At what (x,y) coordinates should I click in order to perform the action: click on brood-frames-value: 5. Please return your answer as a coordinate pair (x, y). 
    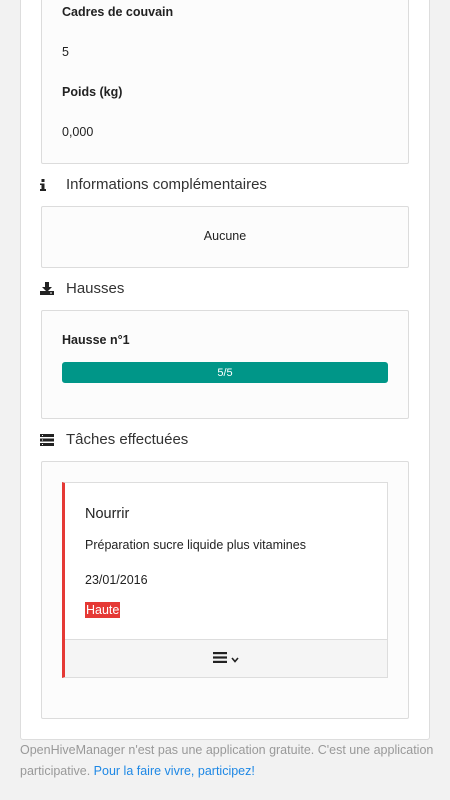
    Looking at the image, I should click on (65, 52).